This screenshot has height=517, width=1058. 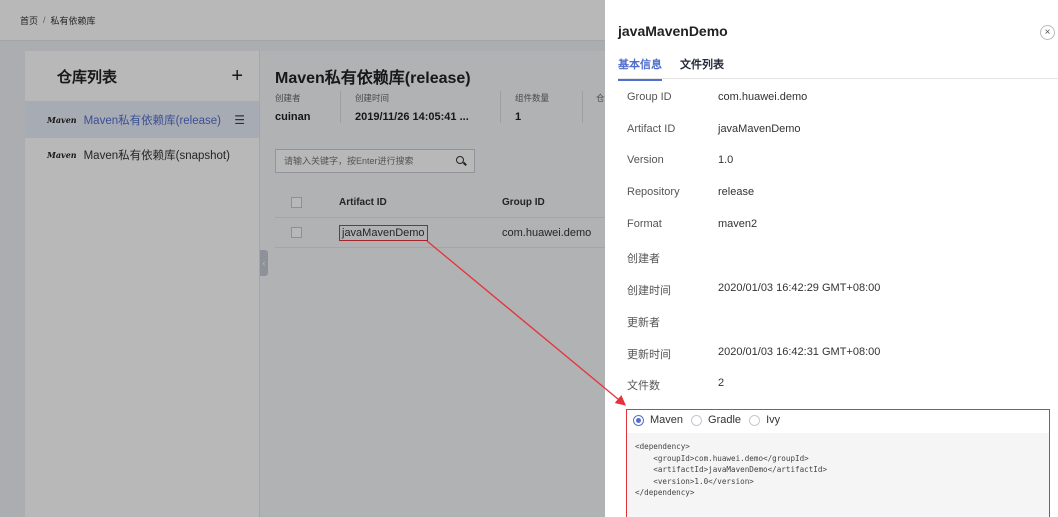 I want to click on info-value-file-count: 2, so click(x=721, y=383).